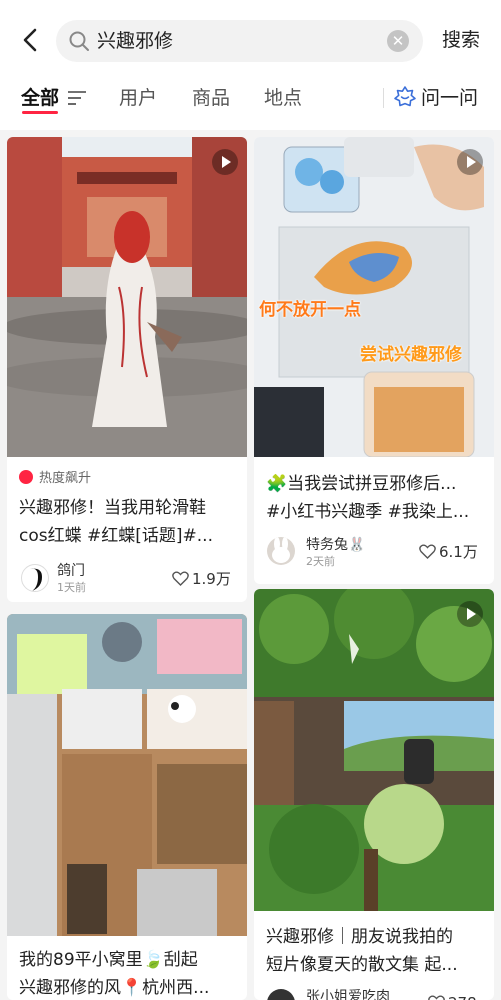 This screenshot has height=1000, width=501. I want to click on top-bar: 兴趣邪修 ✕ 搜索, so click(250, 40).